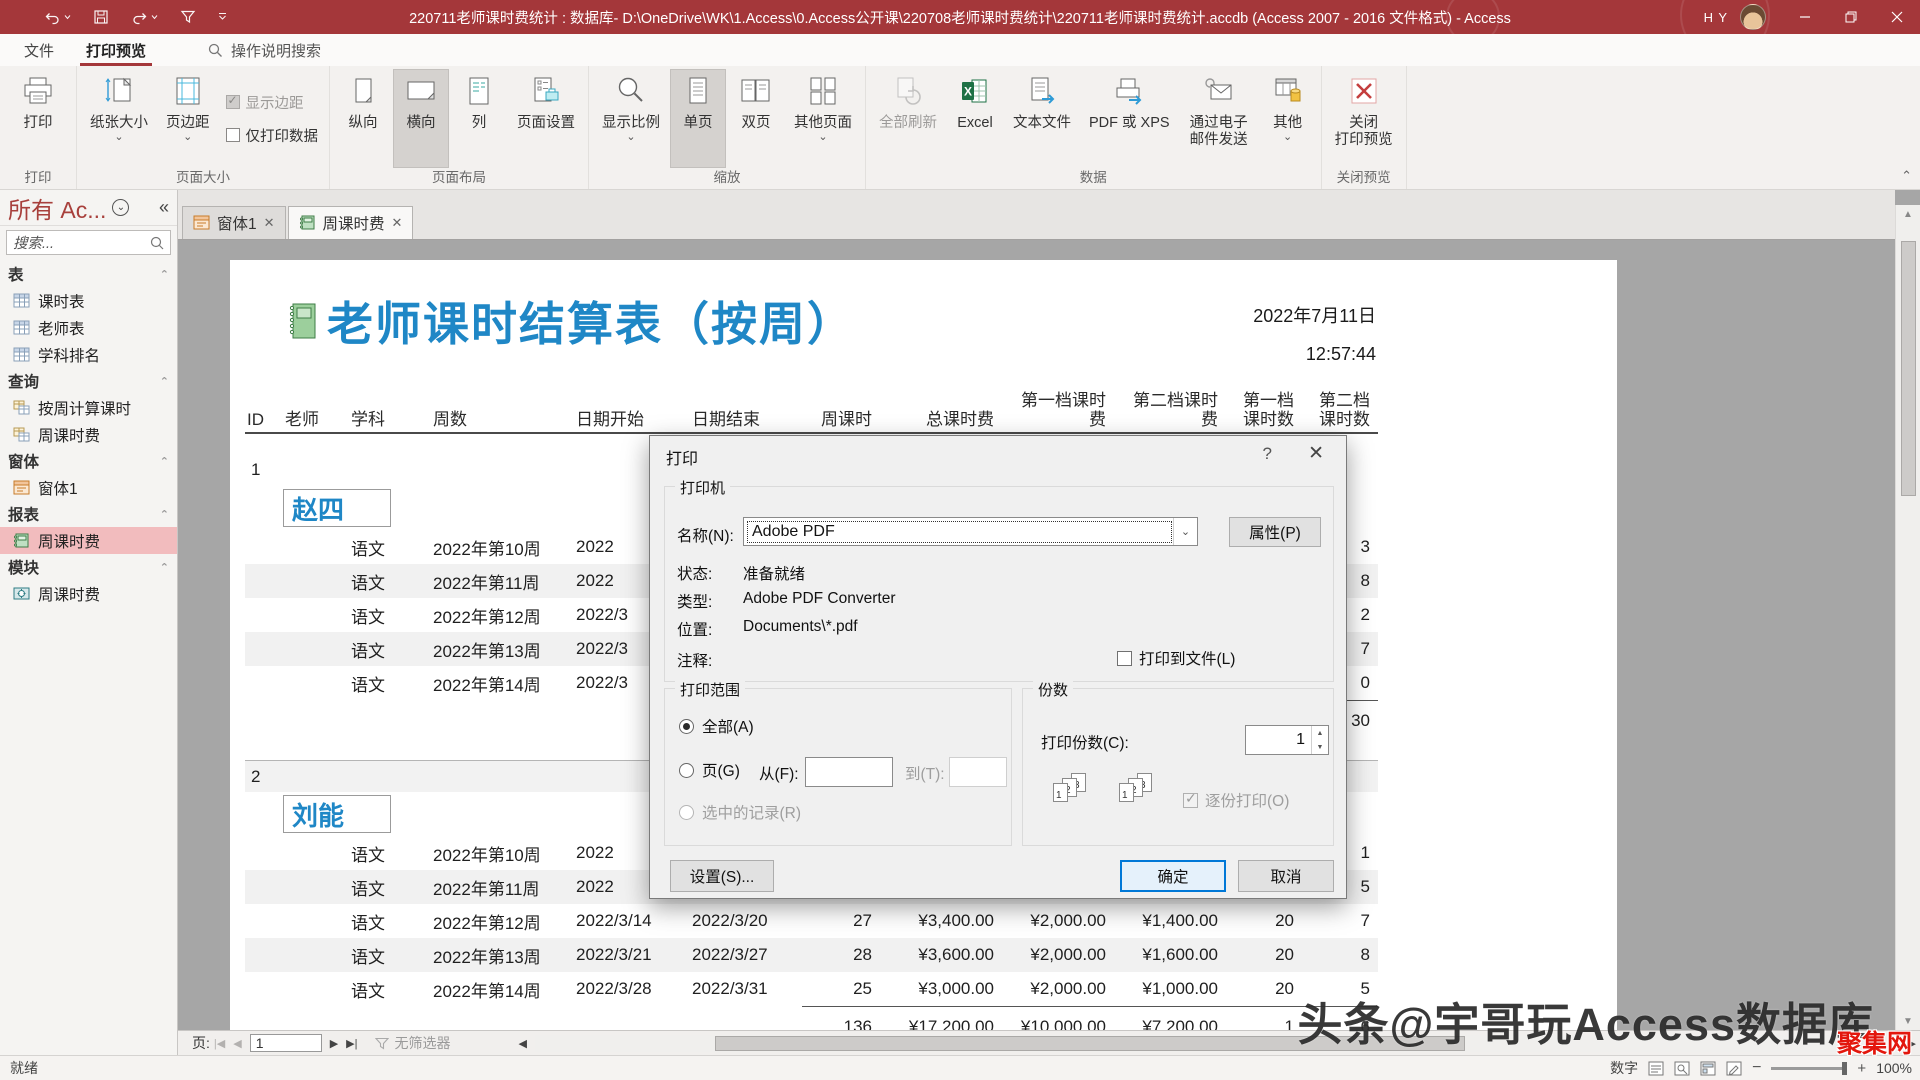  Describe the element at coordinates (264, 50) in the screenshot. I see `tell-me-search: 操作说明搜索` at that location.